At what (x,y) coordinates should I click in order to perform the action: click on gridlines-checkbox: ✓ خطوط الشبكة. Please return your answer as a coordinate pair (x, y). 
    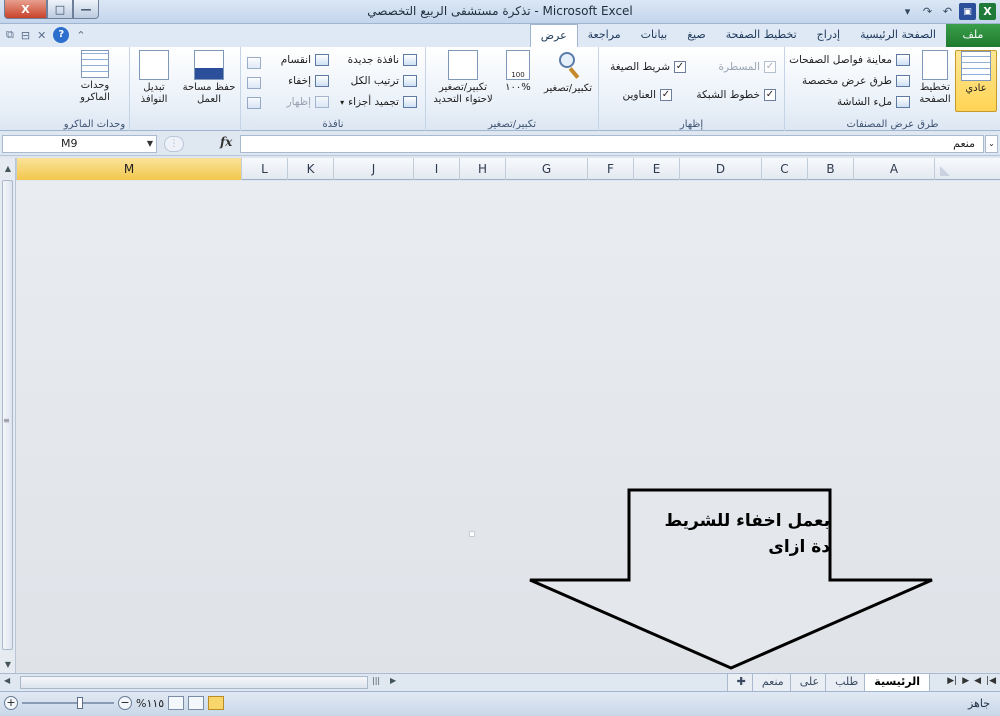
    Looking at the image, I should click on (736, 95).